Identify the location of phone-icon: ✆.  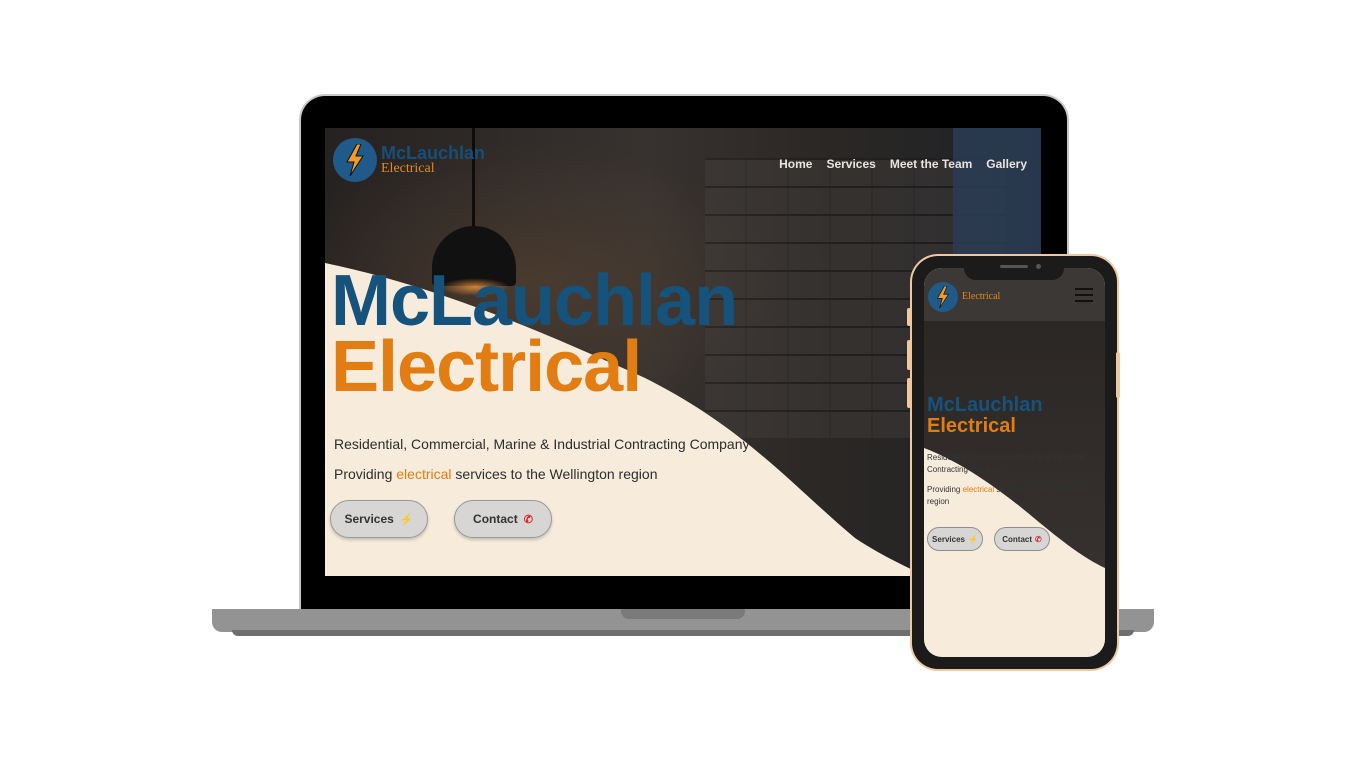
(528, 519).